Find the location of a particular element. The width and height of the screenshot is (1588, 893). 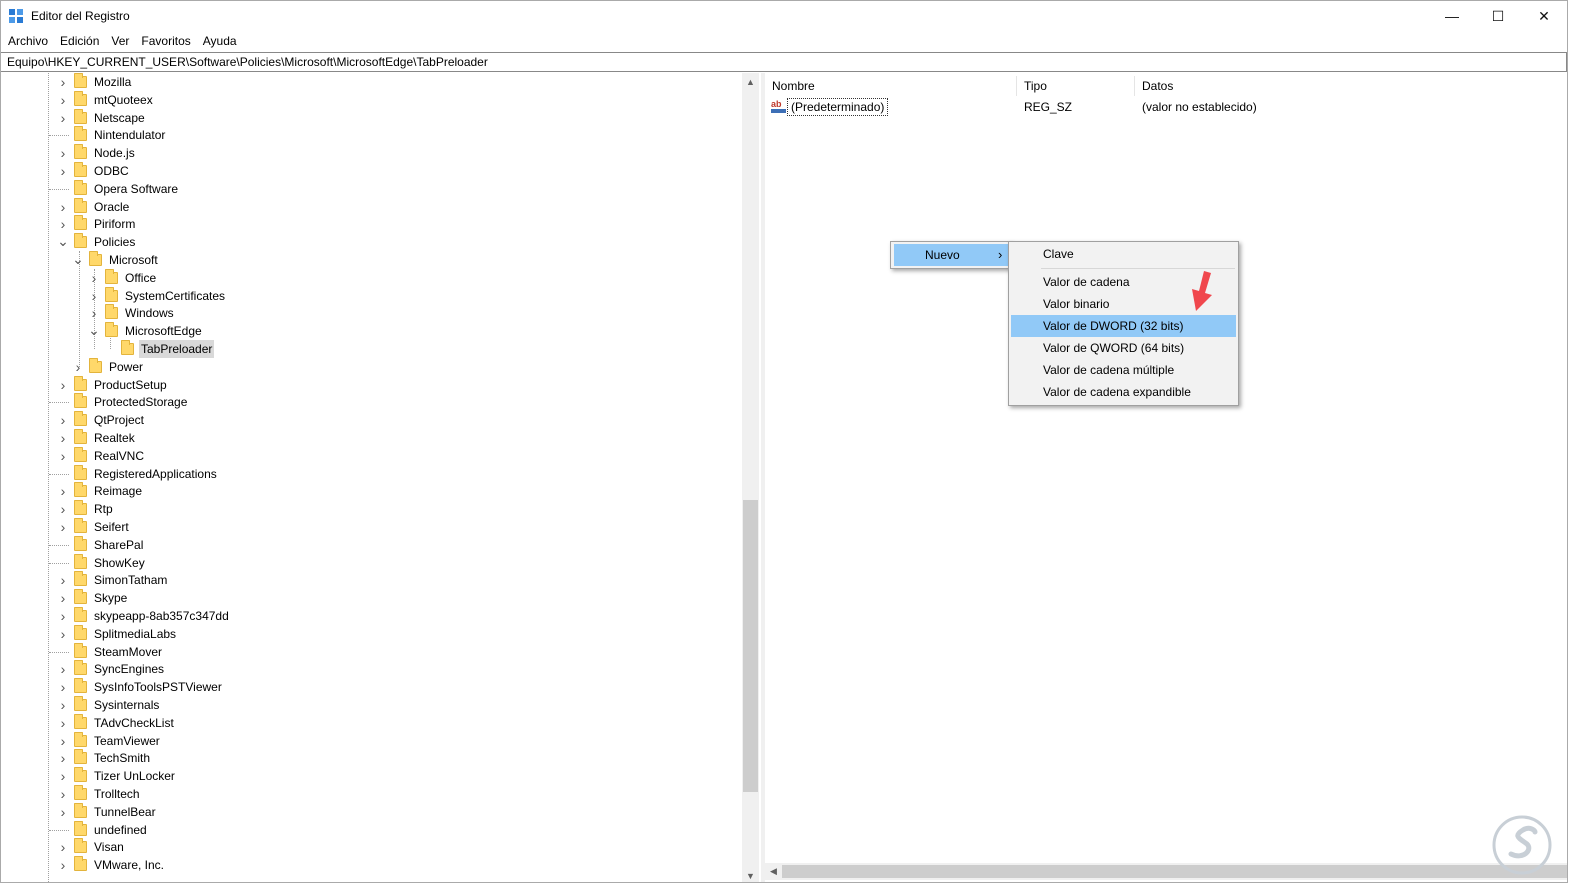

list-horizontal-scrollbar: ◀ is located at coordinates (1166, 871).